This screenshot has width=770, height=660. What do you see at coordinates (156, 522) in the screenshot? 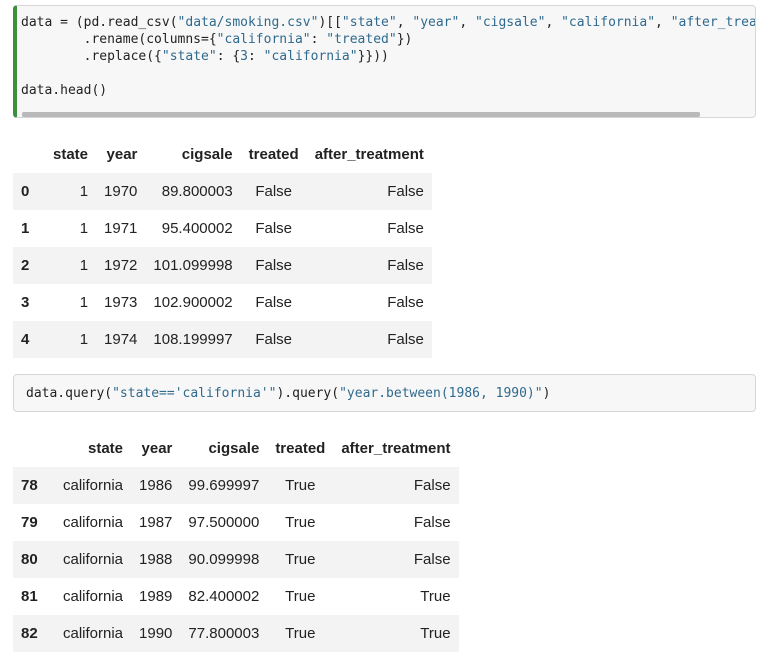
I see `cell-year: 1987` at bounding box center [156, 522].